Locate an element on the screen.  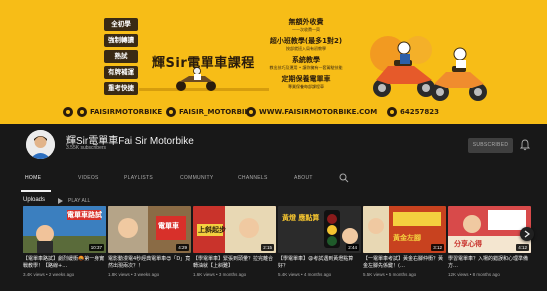
chevron-right-icon is located at coordinates (527, 234).